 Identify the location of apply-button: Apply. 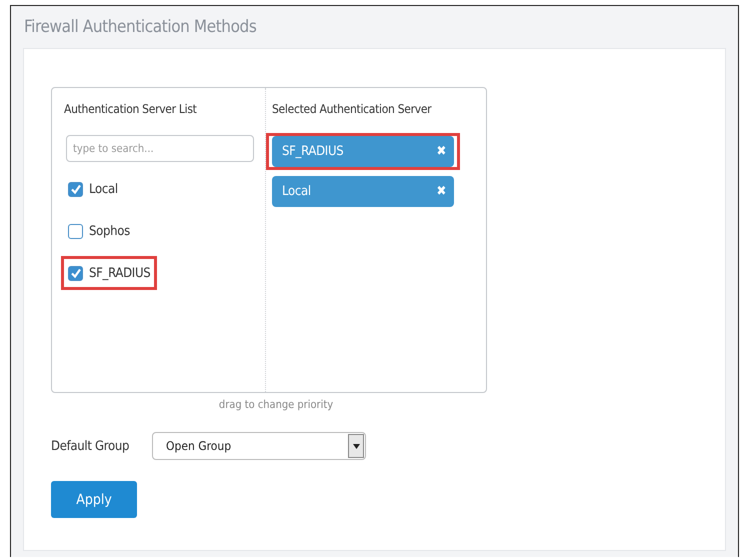
(94, 499).